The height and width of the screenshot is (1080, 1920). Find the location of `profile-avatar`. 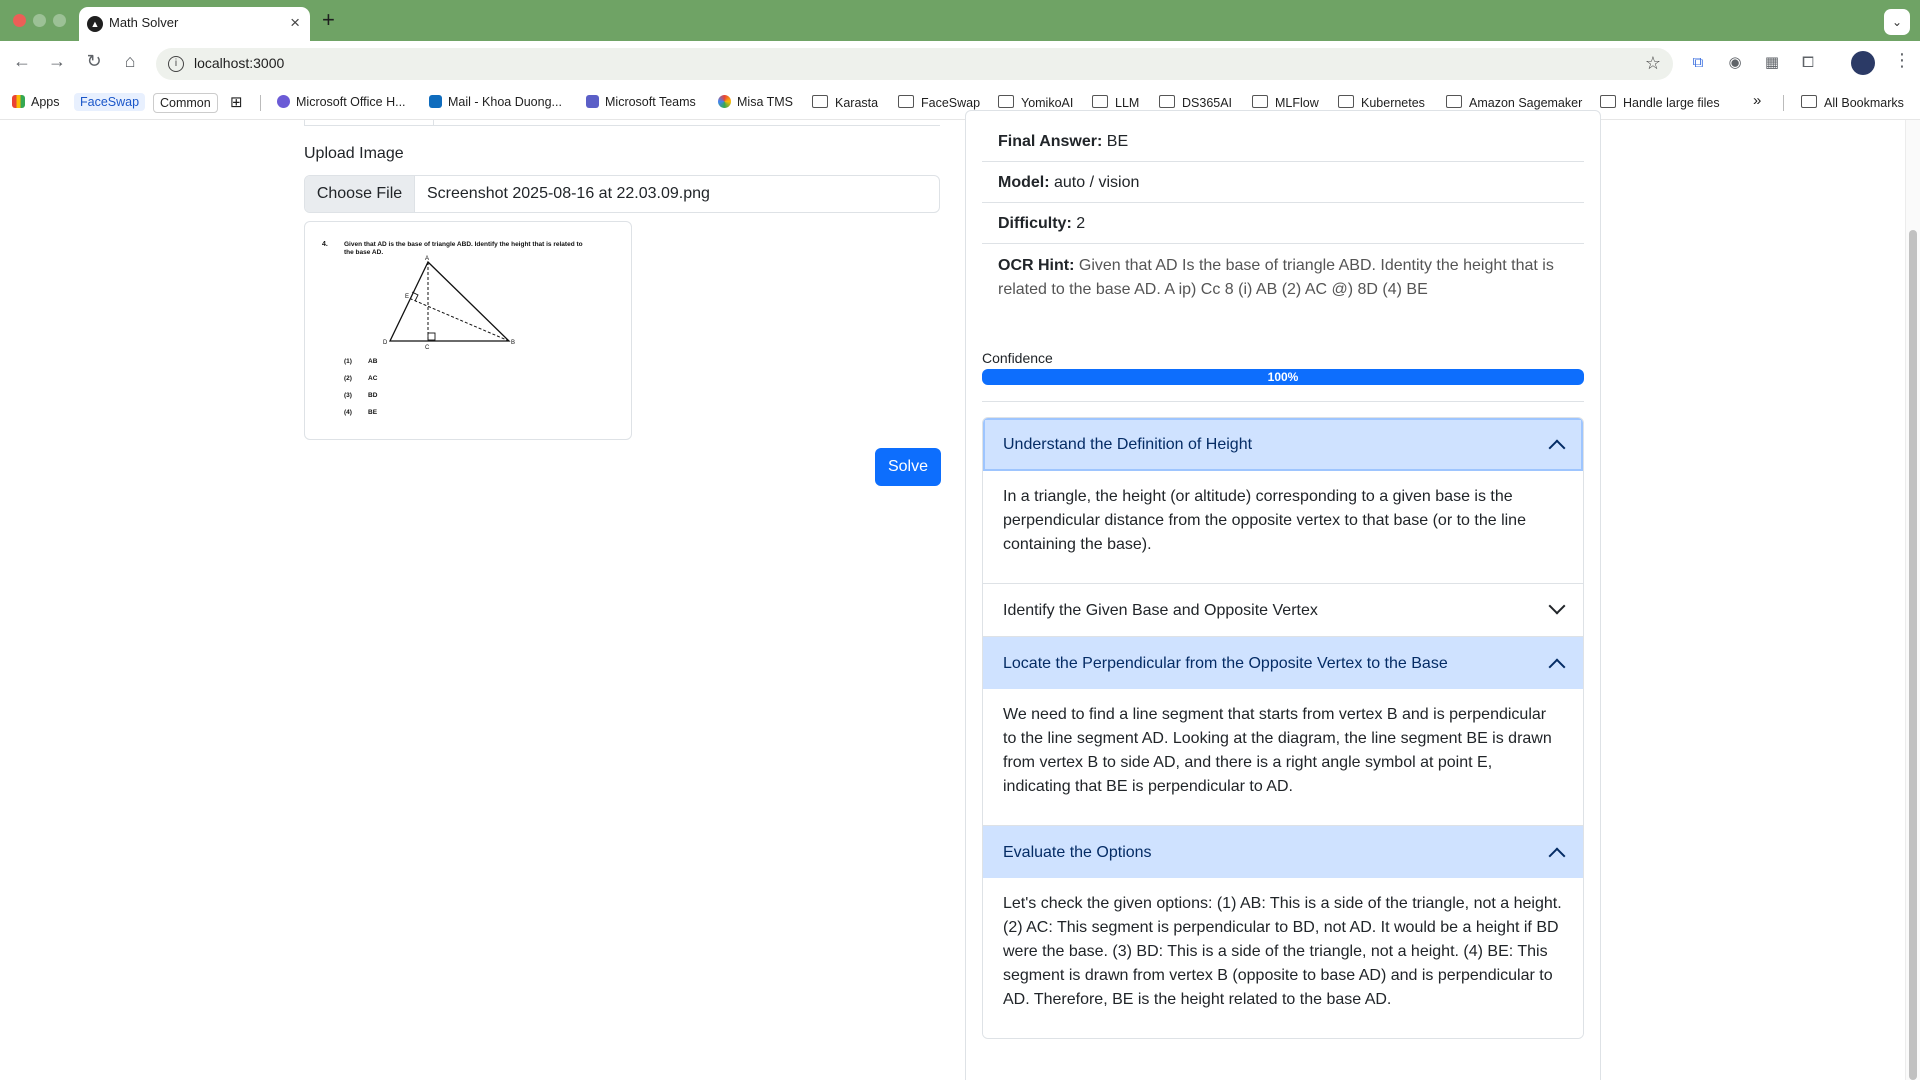

profile-avatar is located at coordinates (1863, 63).